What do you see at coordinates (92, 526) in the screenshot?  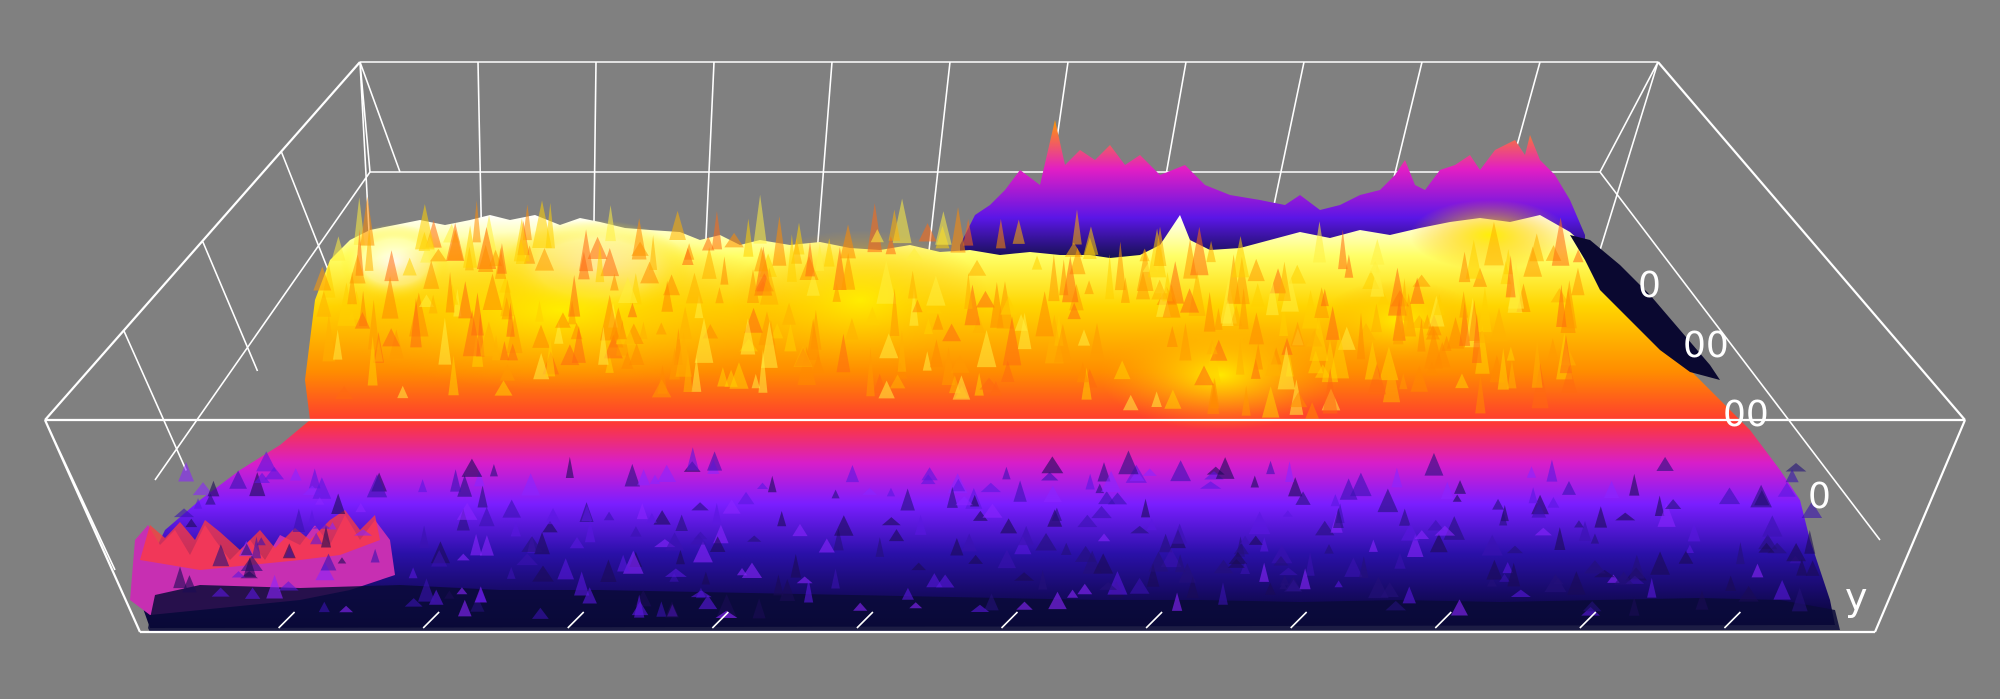 I see `box-front-left-edge` at bounding box center [92, 526].